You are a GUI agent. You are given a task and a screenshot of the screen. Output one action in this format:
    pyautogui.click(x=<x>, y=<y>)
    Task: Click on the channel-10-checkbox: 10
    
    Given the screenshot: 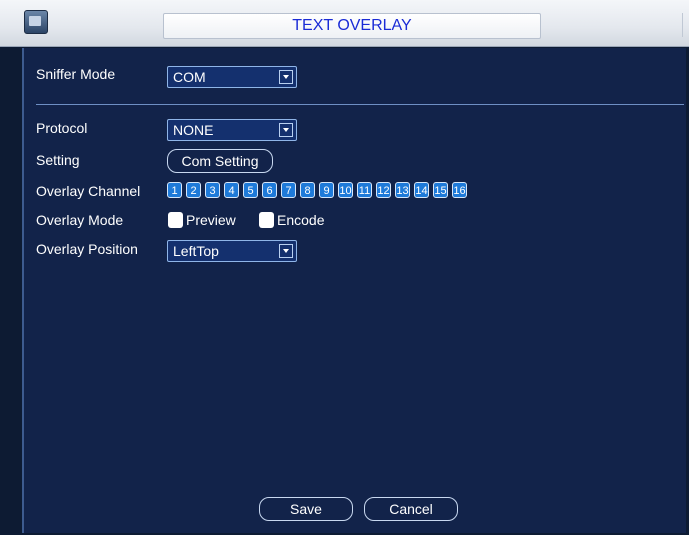 What is the action you would take?
    pyautogui.click(x=345, y=190)
    